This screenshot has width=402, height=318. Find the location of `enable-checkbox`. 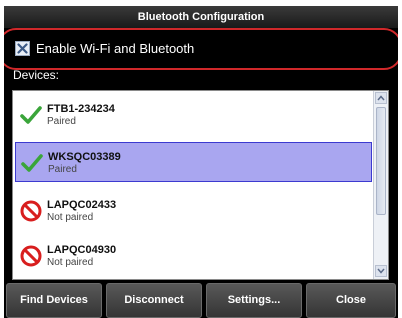

enable-checkbox is located at coordinates (22, 48).